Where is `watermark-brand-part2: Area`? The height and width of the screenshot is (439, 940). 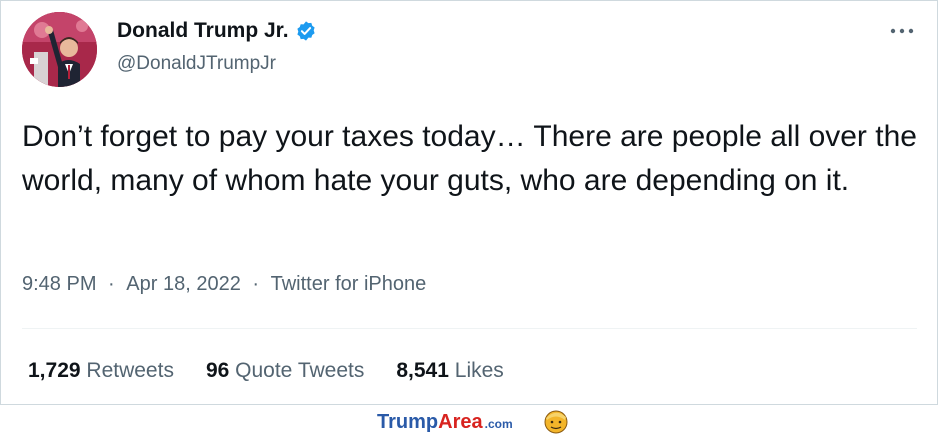
watermark-brand-part2: Area is located at coordinates (460, 422).